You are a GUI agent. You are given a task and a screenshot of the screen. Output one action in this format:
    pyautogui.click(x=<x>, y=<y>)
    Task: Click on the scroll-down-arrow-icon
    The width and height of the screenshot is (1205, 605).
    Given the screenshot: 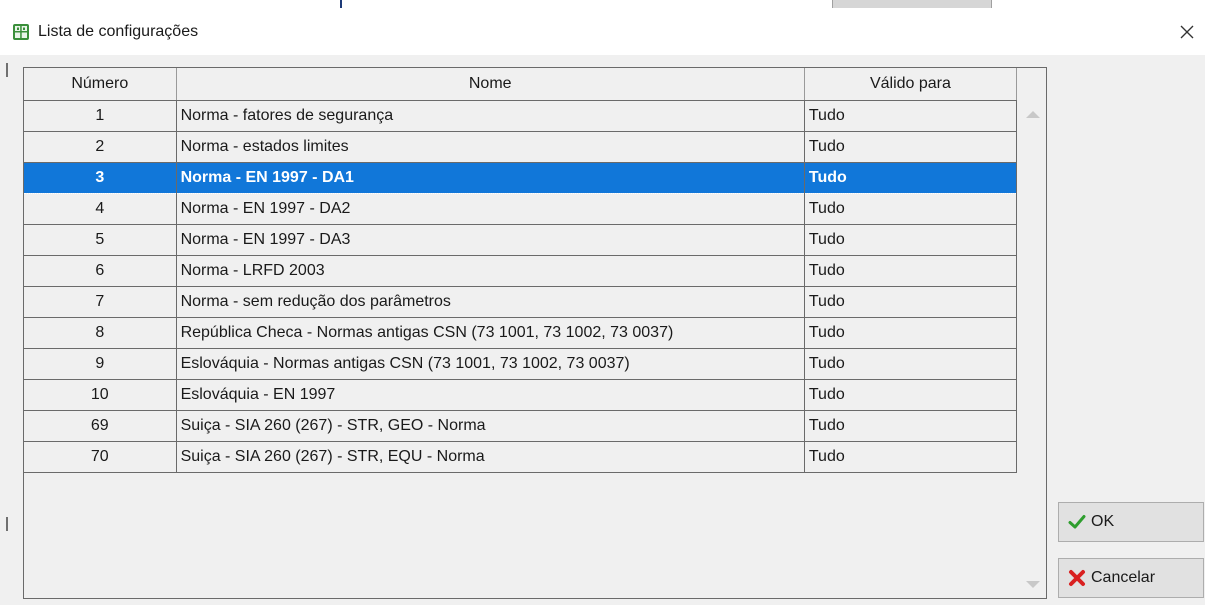 What is the action you would take?
    pyautogui.click(x=1033, y=584)
    